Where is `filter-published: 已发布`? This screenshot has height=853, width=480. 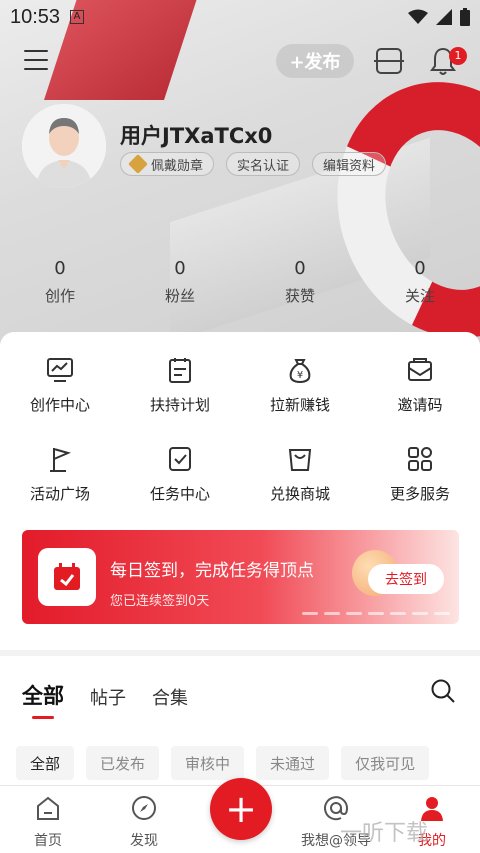 filter-published: 已发布 is located at coordinates (123, 763).